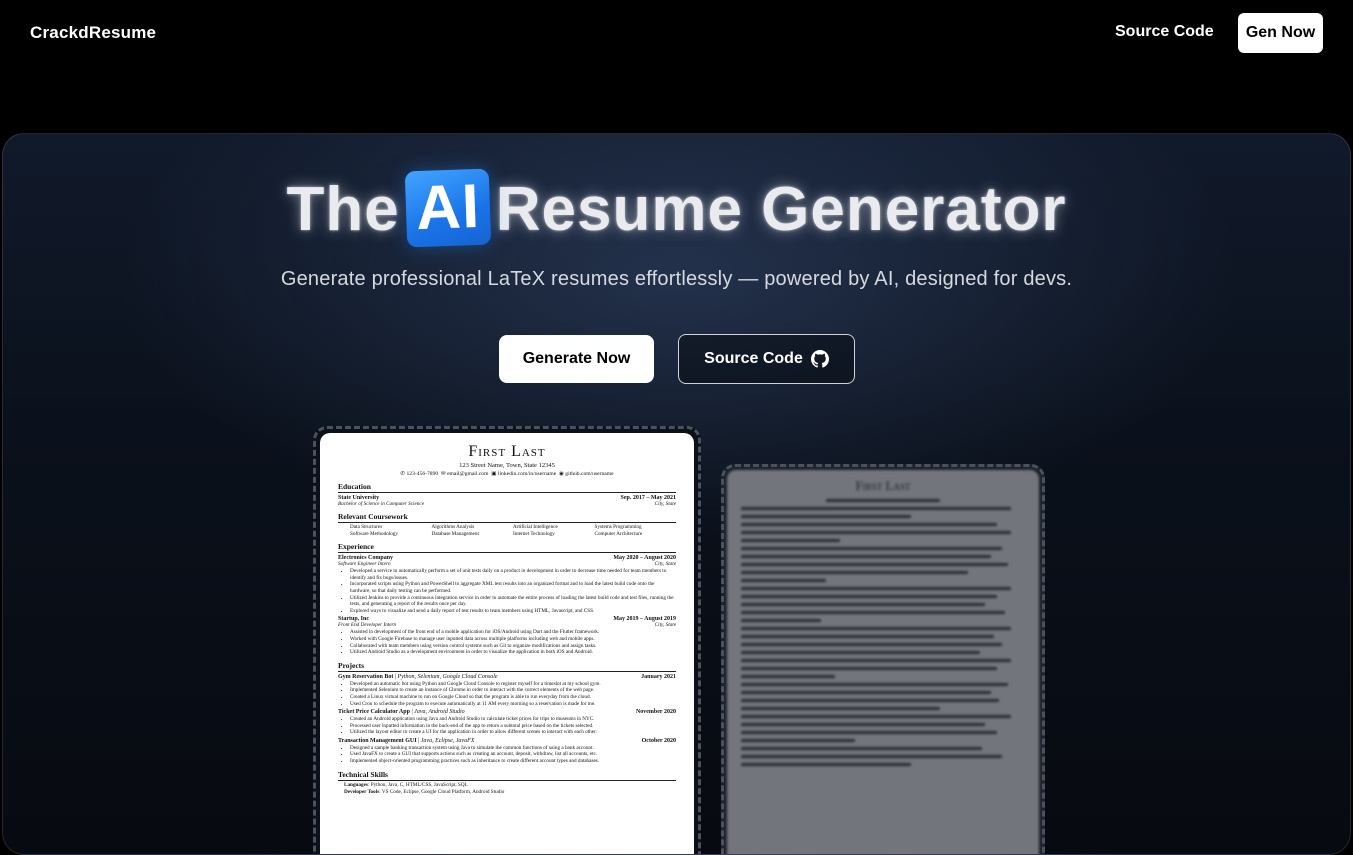 This screenshot has height=855, width=1353. What do you see at coordinates (534, 533) in the screenshot?
I see `course-item: Internet Technology` at bounding box center [534, 533].